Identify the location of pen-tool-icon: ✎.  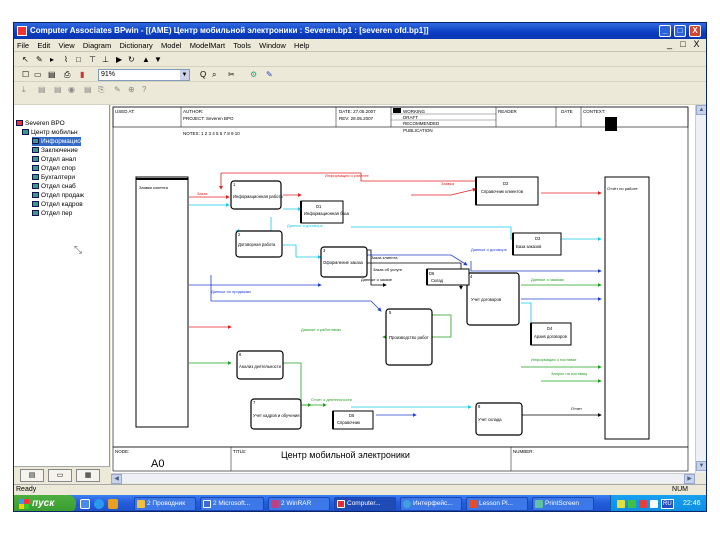
(39, 60).